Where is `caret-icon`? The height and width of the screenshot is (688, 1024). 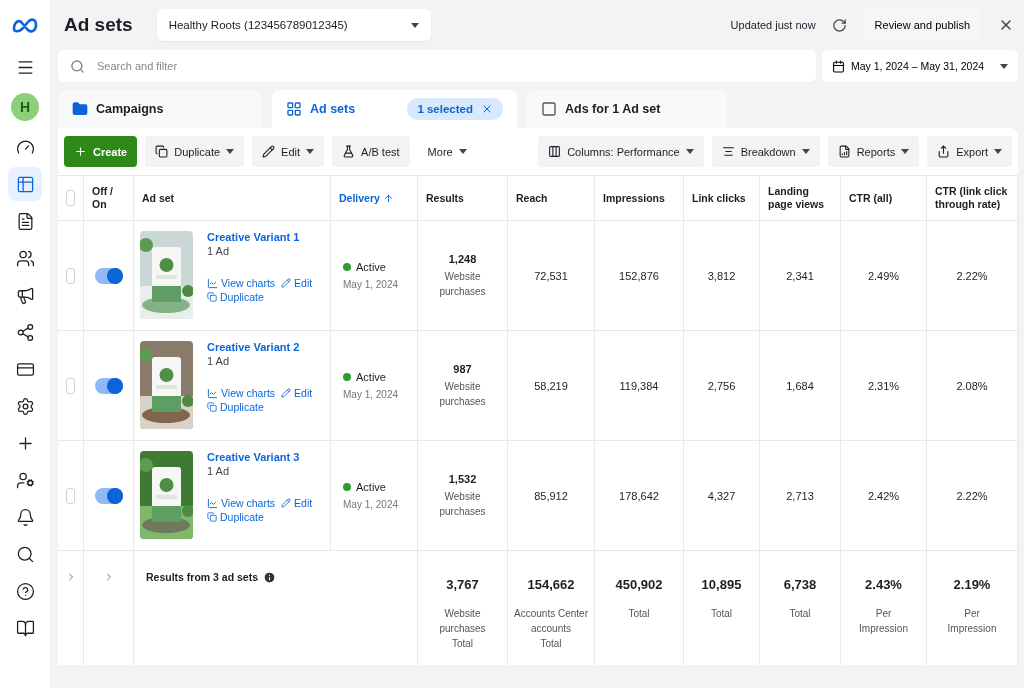
caret-icon is located at coordinates (414, 25).